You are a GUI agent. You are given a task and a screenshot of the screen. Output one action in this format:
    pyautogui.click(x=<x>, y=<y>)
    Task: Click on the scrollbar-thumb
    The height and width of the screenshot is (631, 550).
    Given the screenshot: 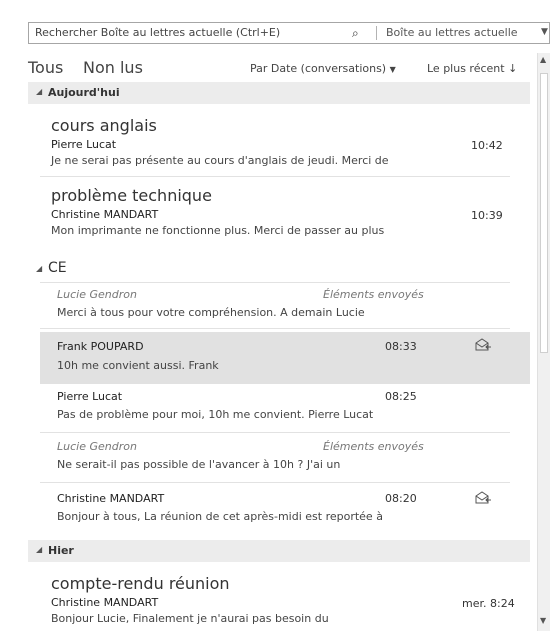 What is the action you would take?
    pyautogui.click(x=544, y=213)
    